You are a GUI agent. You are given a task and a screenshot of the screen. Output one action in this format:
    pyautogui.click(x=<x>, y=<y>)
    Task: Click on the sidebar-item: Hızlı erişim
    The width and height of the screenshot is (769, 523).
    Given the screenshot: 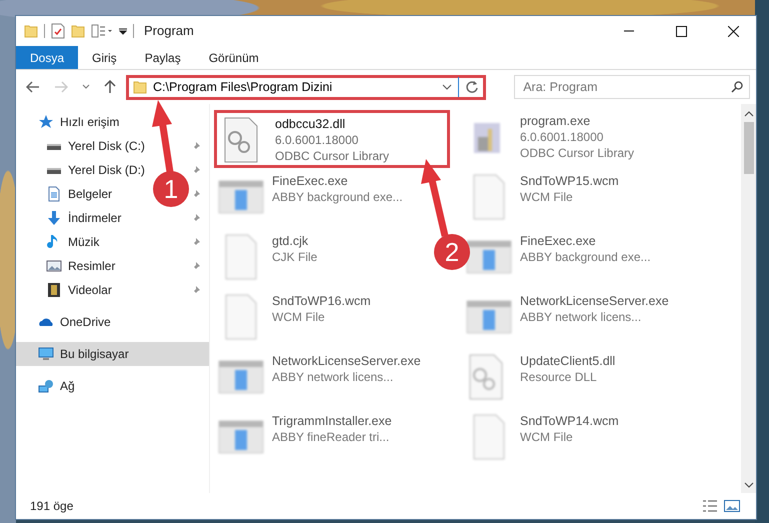 What is the action you would take?
    pyautogui.click(x=90, y=122)
    